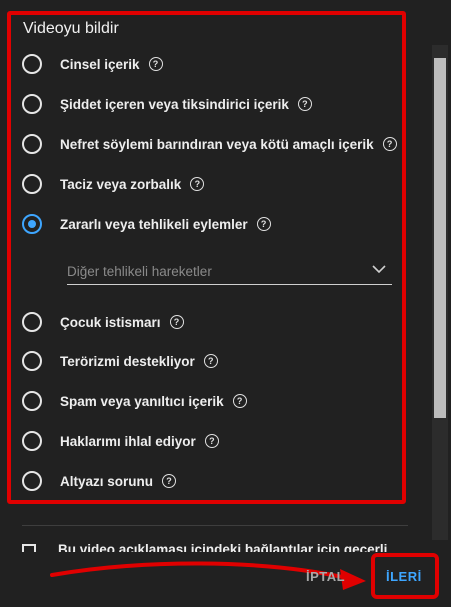 This screenshot has width=451, height=607. I want to click on dropdown-placeholder: Diğer tehlikeli hareketler, so click(139, 271).